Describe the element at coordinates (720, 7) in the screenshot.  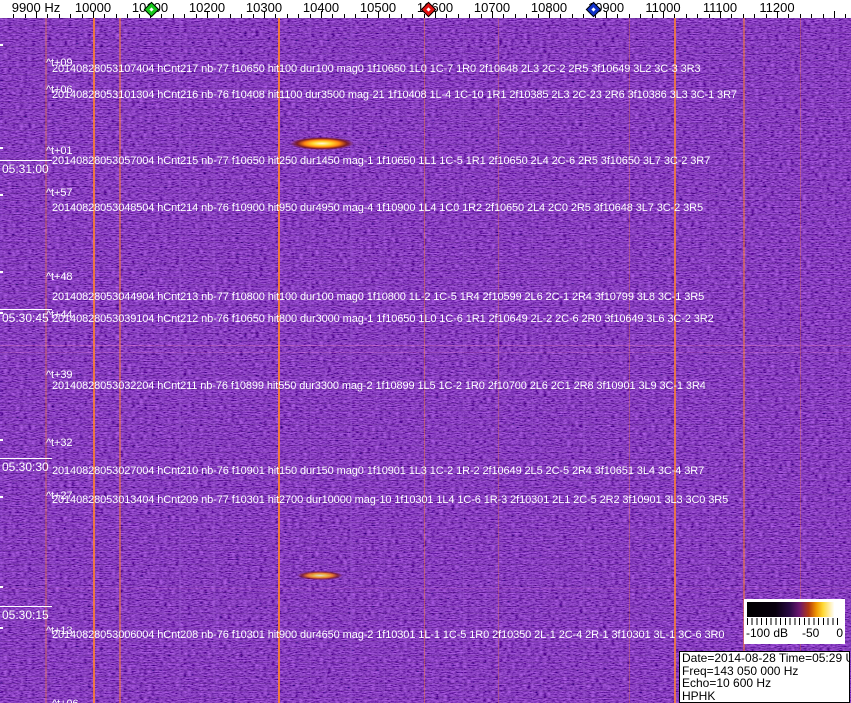
I see `ruler-label: 11100` at that location.